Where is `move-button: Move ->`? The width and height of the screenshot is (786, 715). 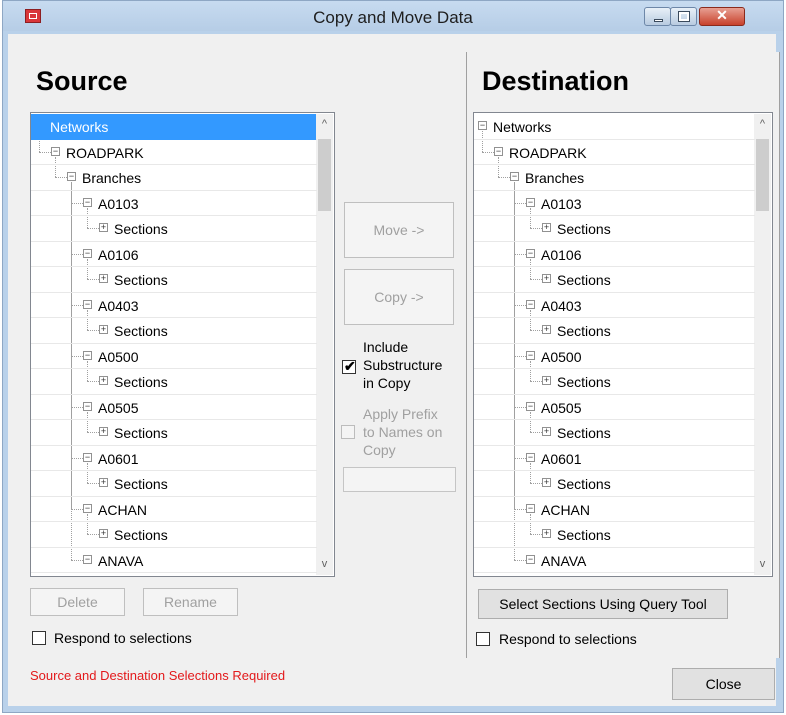
move-button: Move -> is located at coordinates (399, 230).